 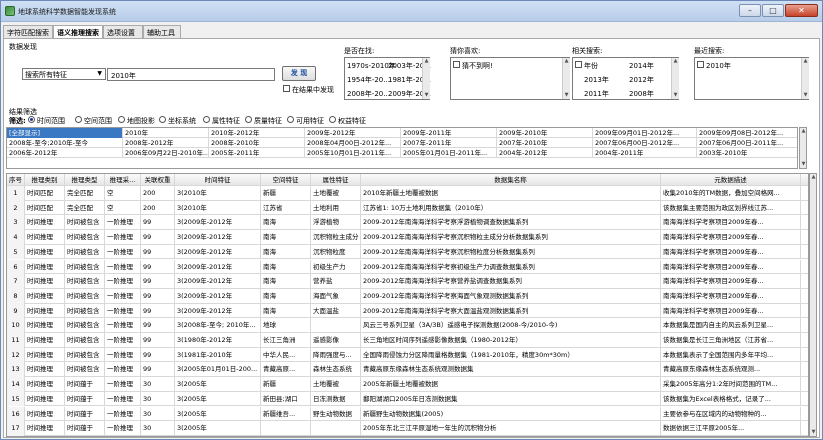 What do you see at coordinates (257, 133) in the screenshot?
I see `range-cell: 2010年-2012年` at bounding box center [257, 133].